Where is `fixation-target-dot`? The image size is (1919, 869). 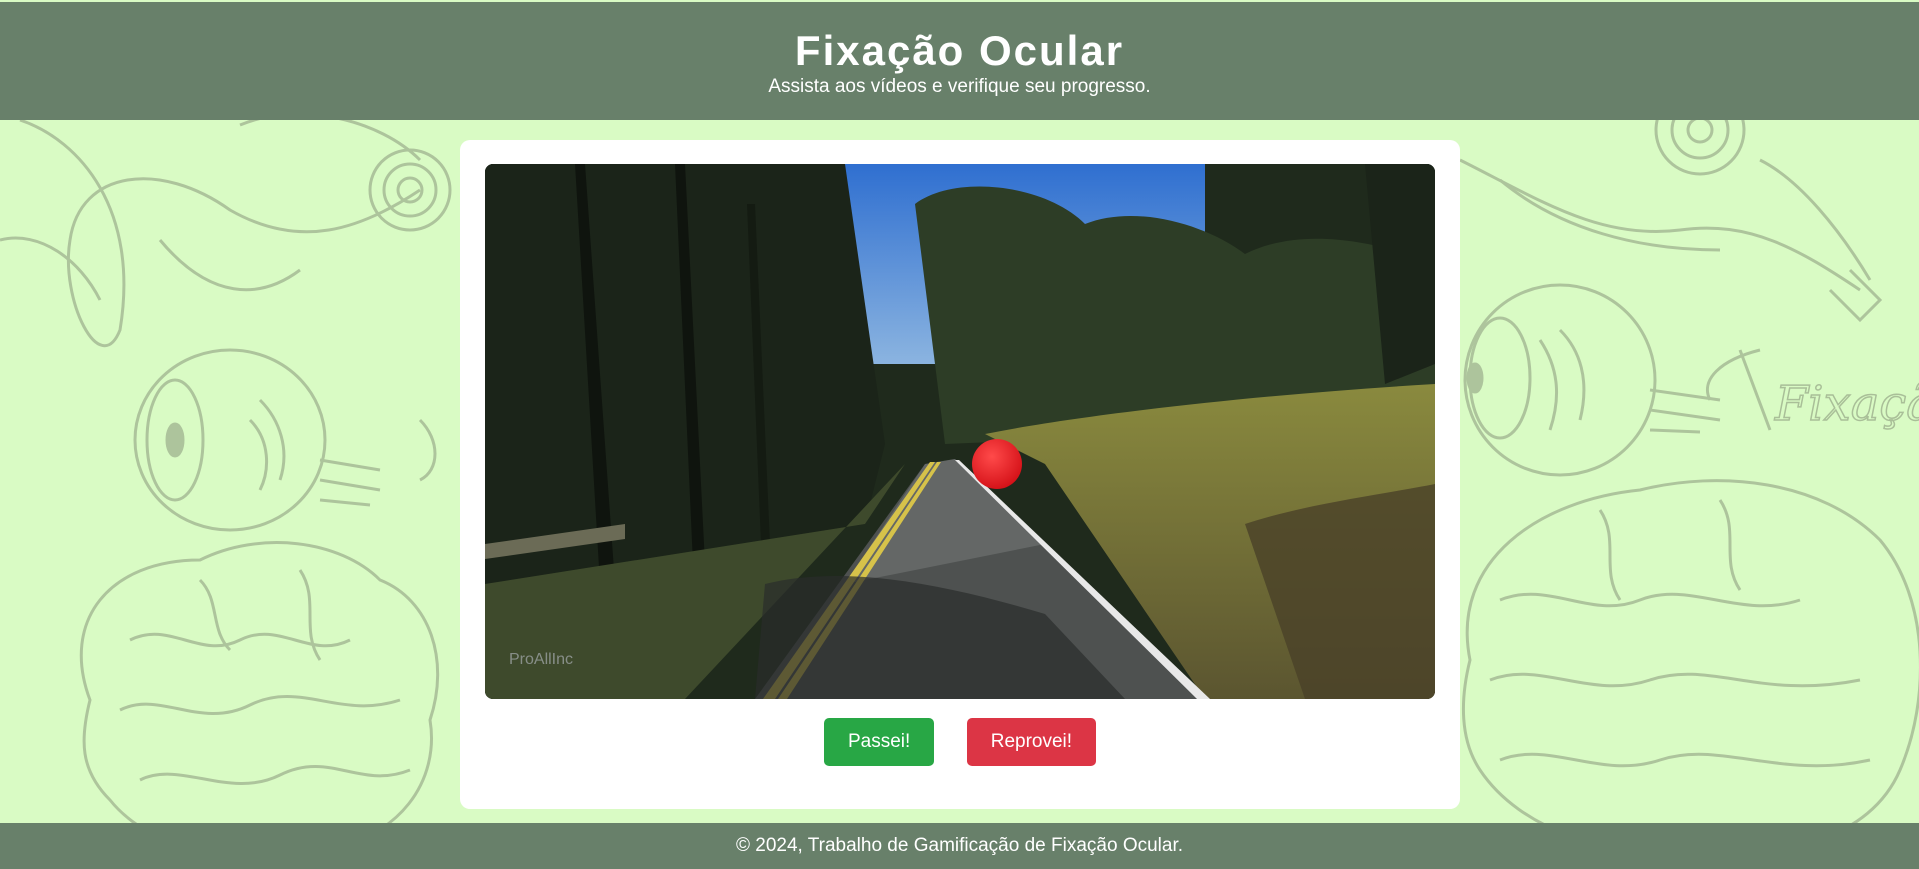
fixation-target-dot is located at coordinates (997, 464).